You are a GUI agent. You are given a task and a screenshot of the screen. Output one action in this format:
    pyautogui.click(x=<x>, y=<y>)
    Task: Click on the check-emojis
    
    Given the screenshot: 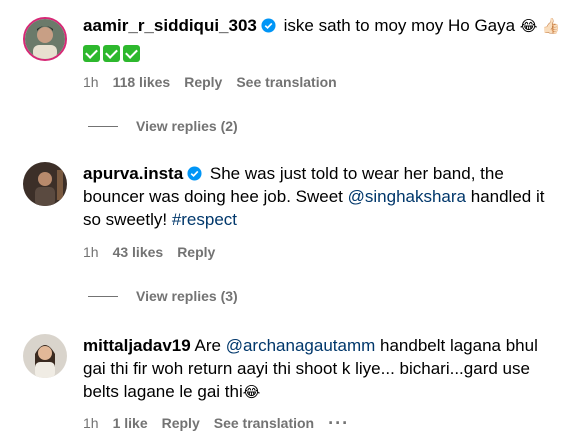 What is the action you would take?
    pyautogui.click(x=322, y=53)
    